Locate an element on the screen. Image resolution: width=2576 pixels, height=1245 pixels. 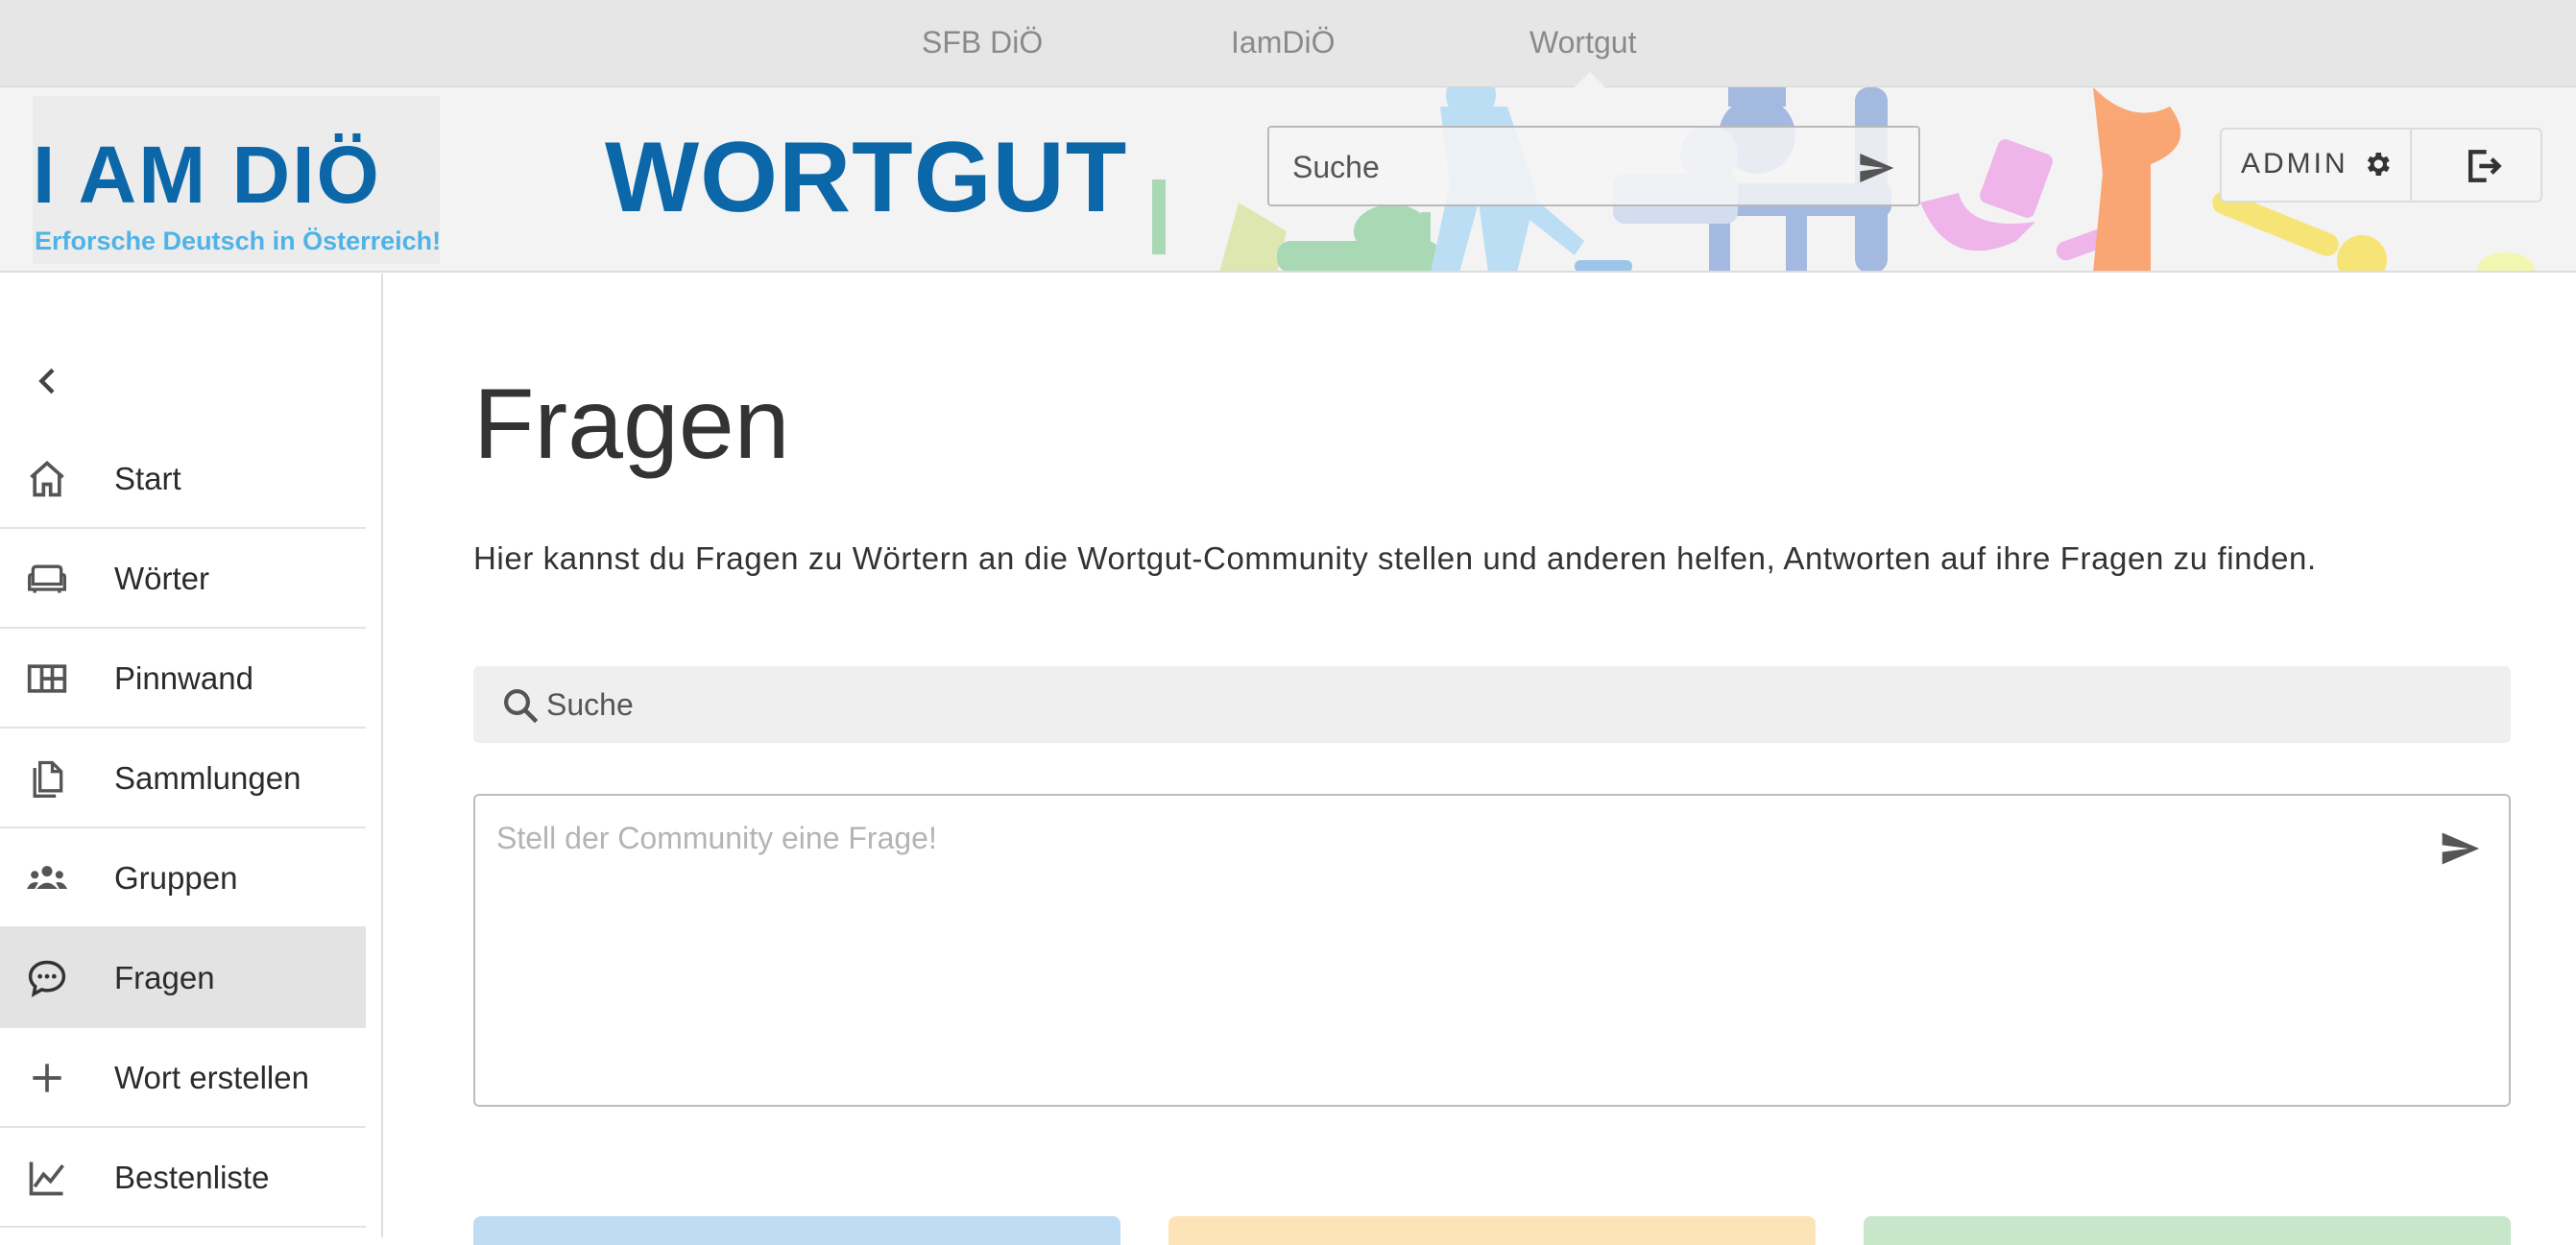
question-search-input is located at coordinates (1506, 704).